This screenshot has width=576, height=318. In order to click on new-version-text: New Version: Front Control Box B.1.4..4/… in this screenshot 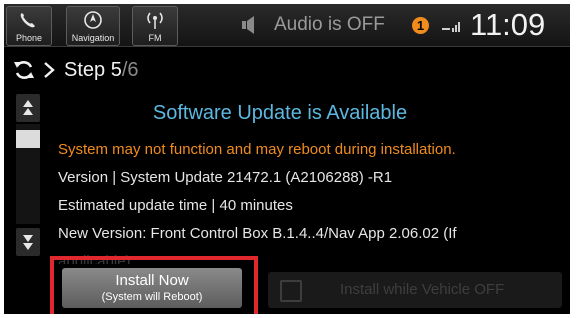, I will do `click(257, 233)`.